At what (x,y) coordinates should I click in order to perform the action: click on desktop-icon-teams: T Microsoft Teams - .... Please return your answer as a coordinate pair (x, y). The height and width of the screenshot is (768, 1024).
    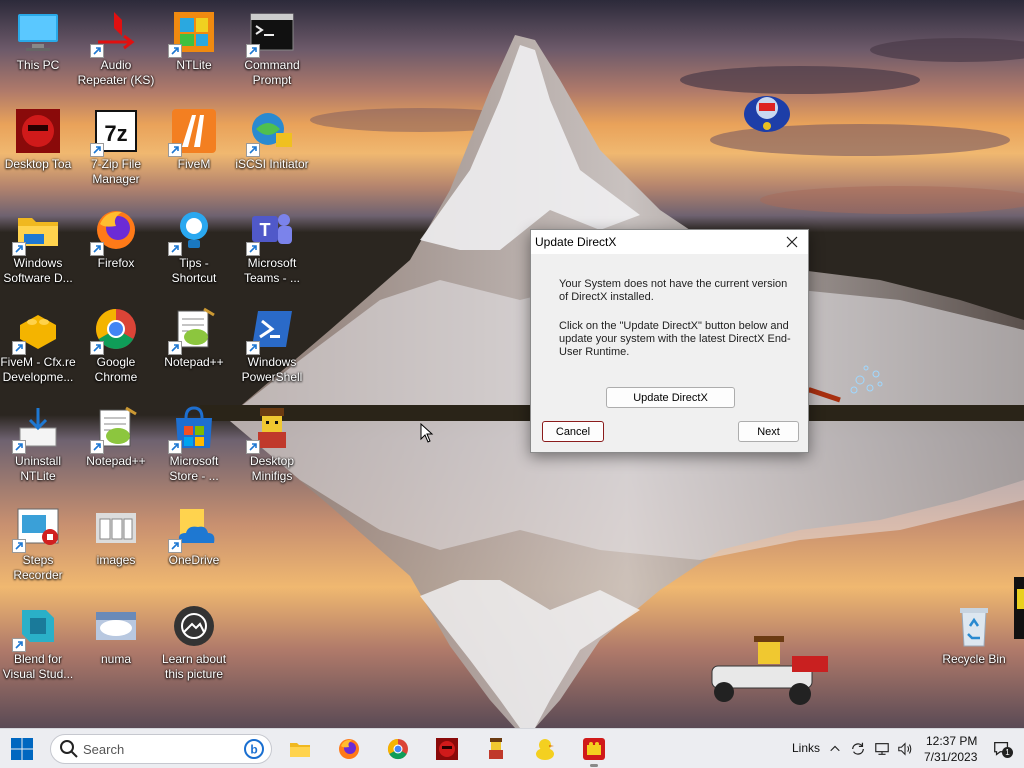
    Looking at the image, I should click on (272, 246).